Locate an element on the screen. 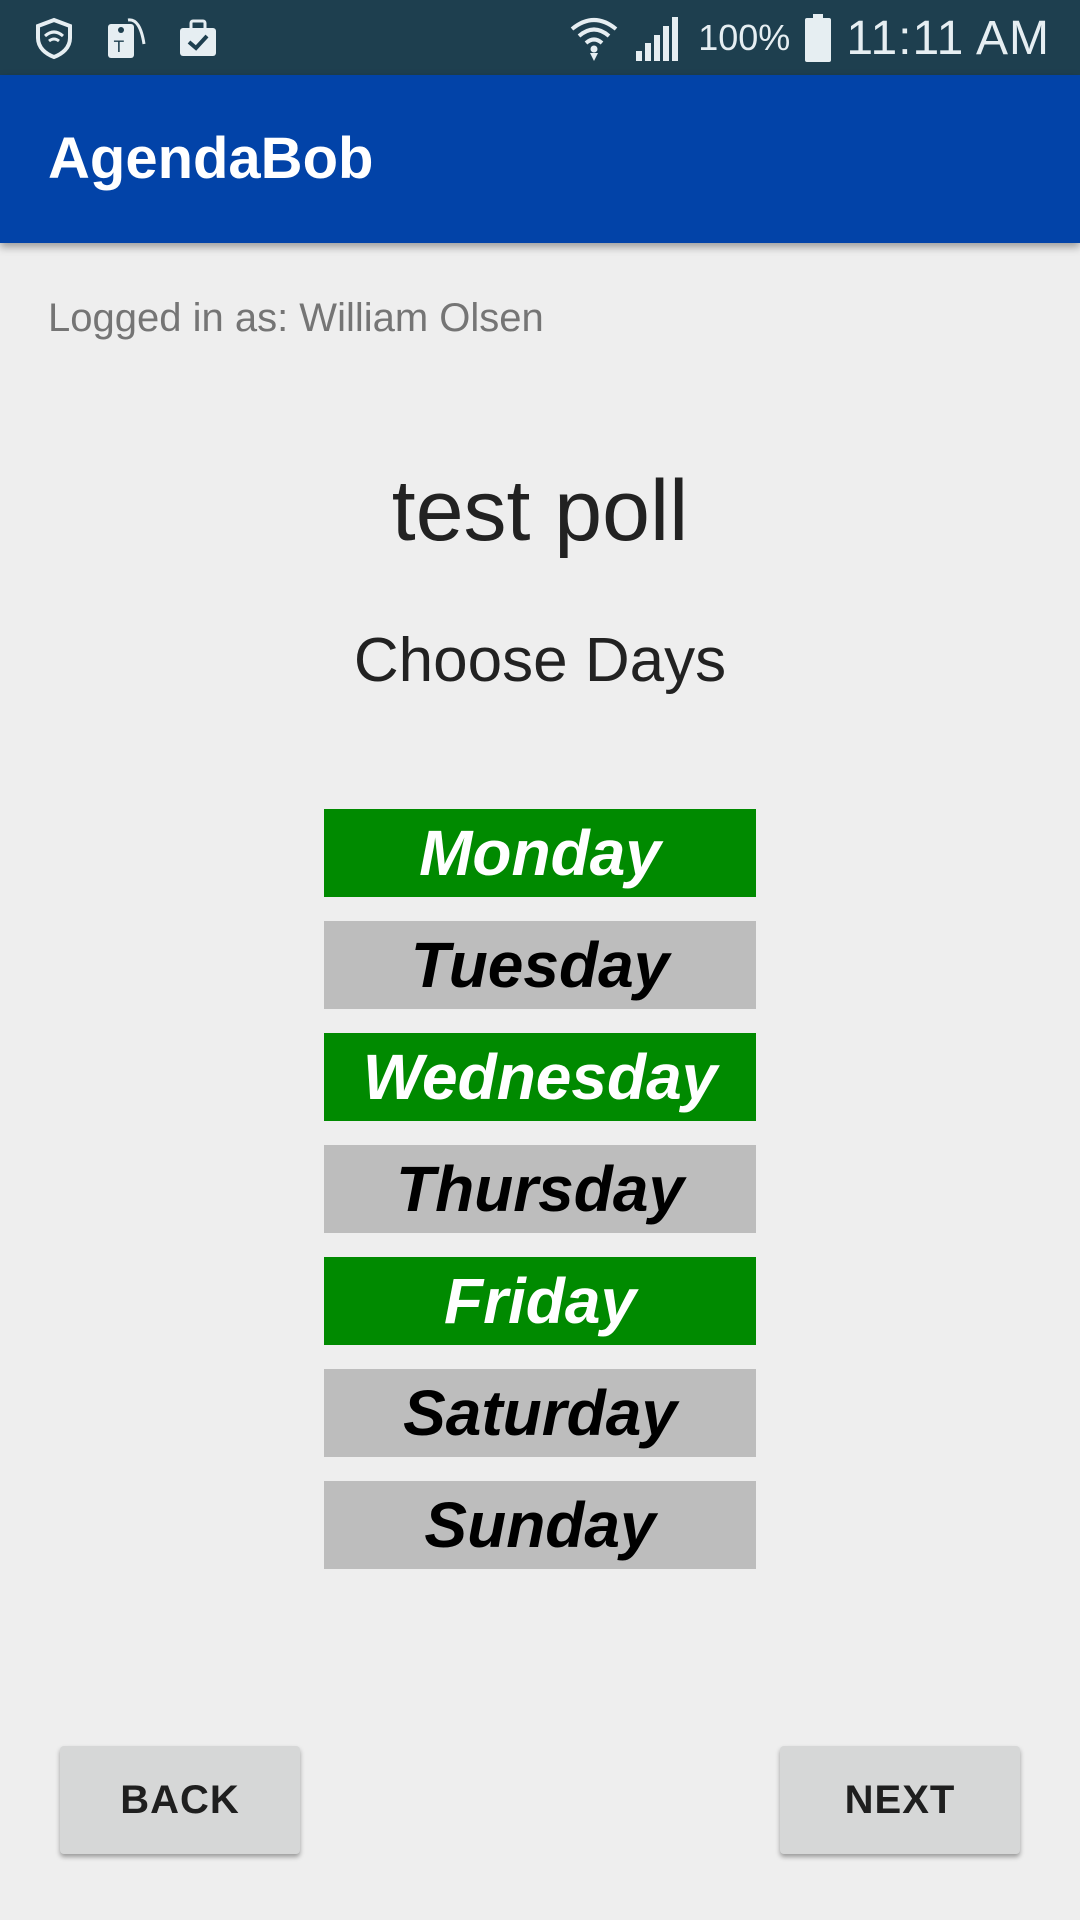 This screenshot has height=1920, width=1080. battery-percent: 100% is located at coordinates (744, 37).